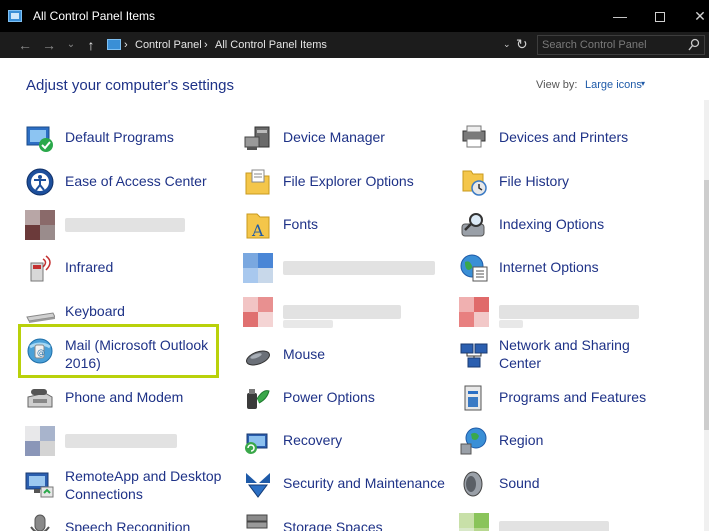 This screenshot has height=531, width=709. What do you see at coordinates (125, 488) in the screenshot?
I see `item-remoteapp: RemoteApp and Desktop Connections` at bounding box center [125, 488].